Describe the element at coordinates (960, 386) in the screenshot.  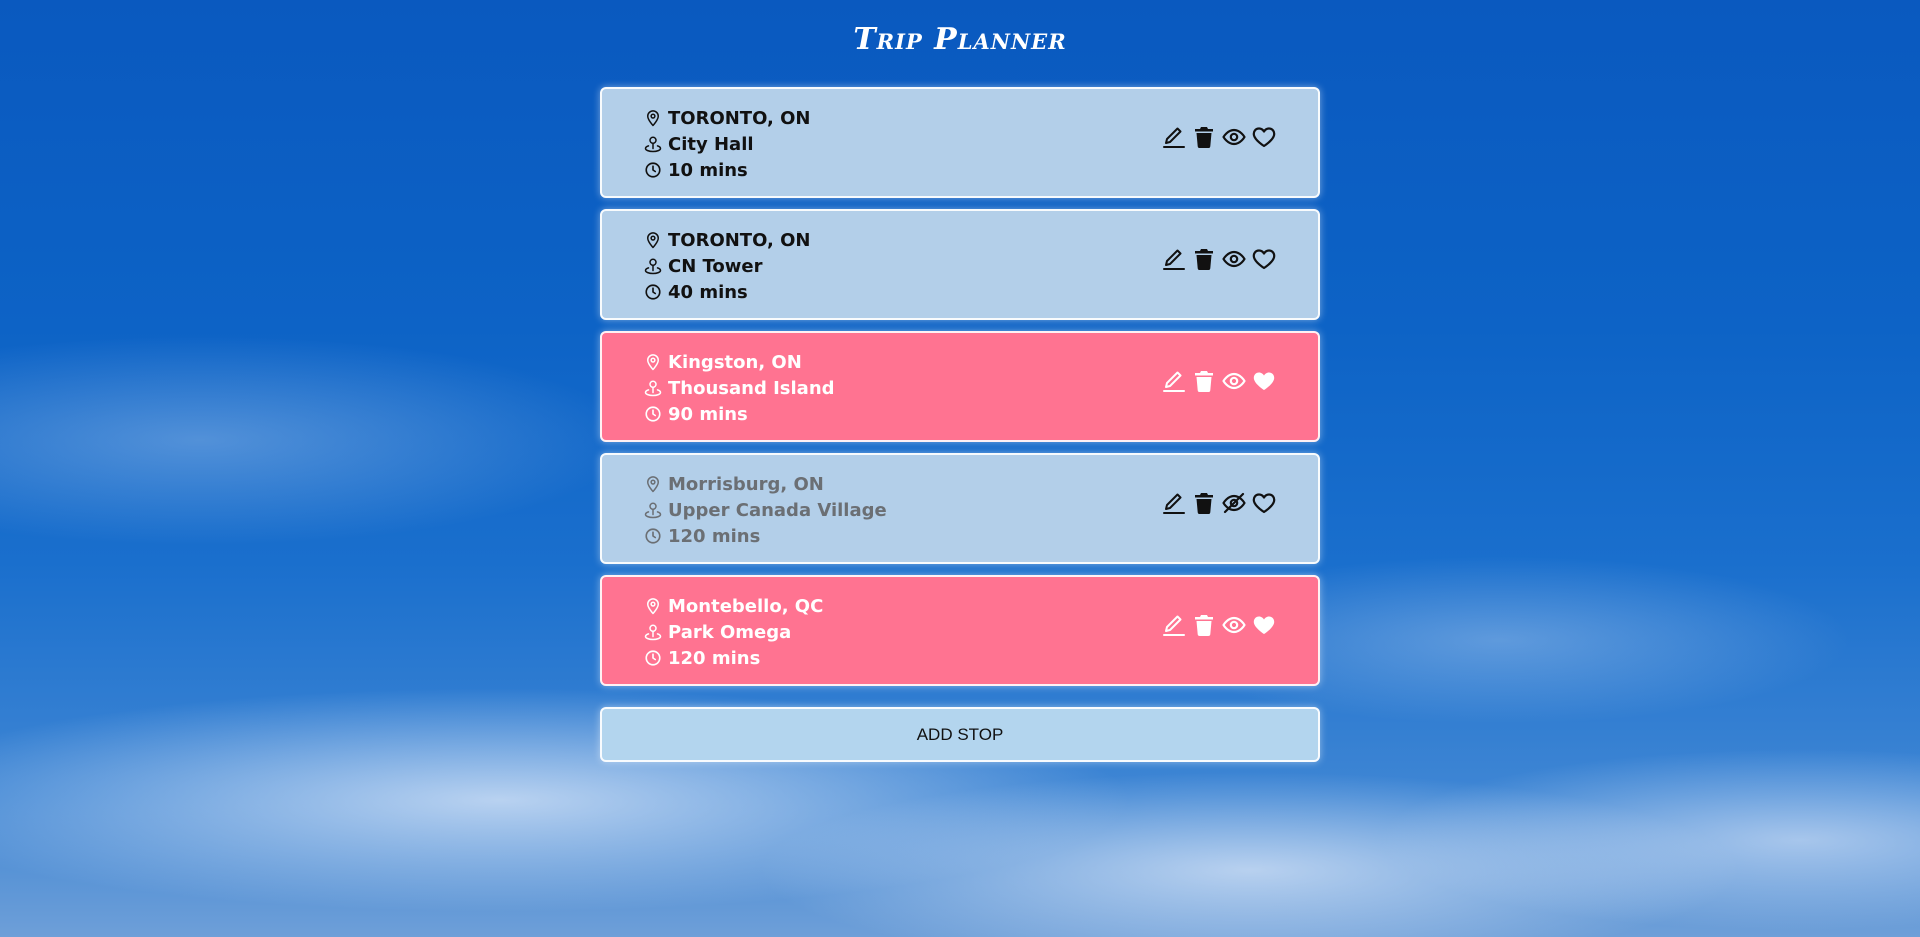
I see `stop-card: Kingston, ON Thousand Island 90 mins` at that location.